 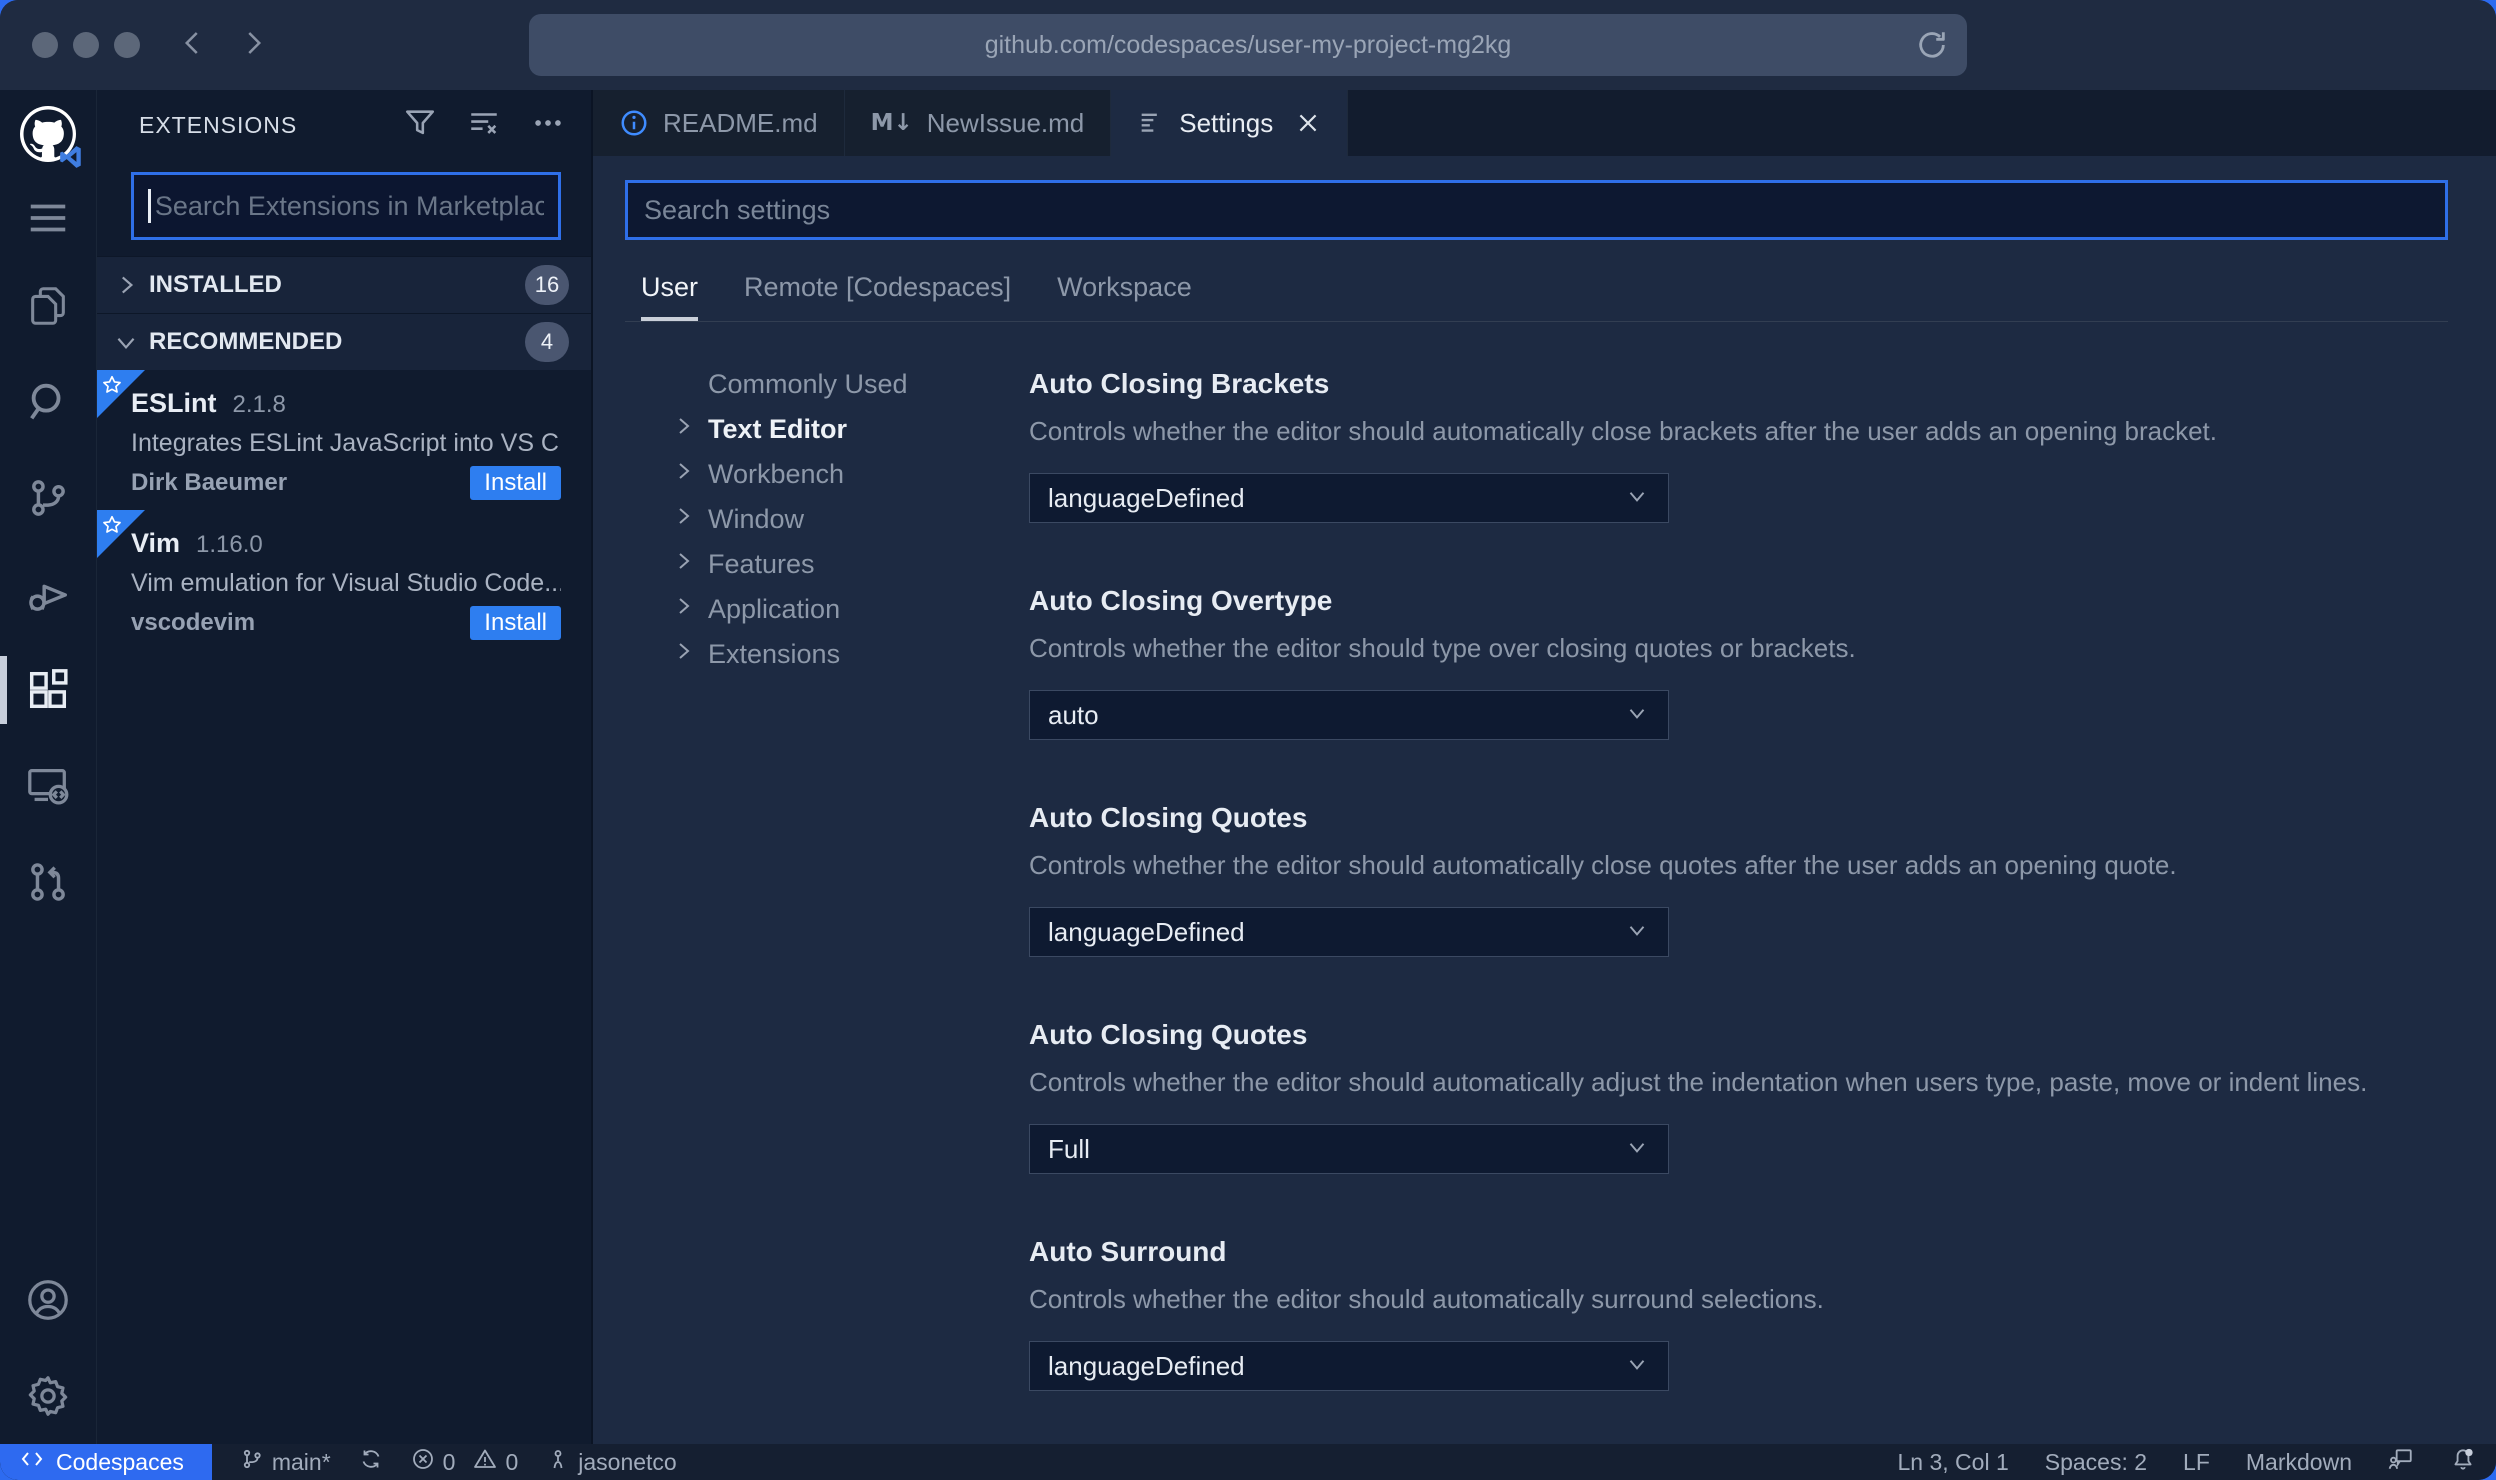 I want to click on info-icon, so click(x=634, y=123).